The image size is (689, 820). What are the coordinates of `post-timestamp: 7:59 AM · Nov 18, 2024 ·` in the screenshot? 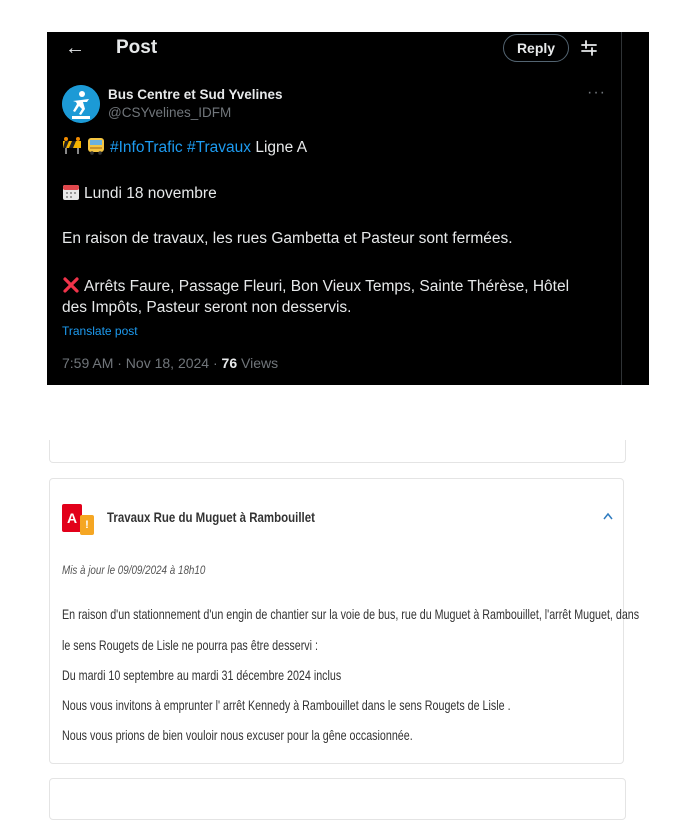 It's located at (142, 363).